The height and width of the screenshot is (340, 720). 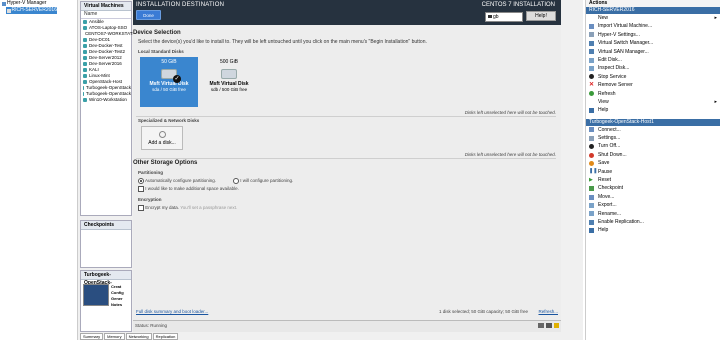 I want to click on tab-networking: Networking, so click(x=138, y=336).